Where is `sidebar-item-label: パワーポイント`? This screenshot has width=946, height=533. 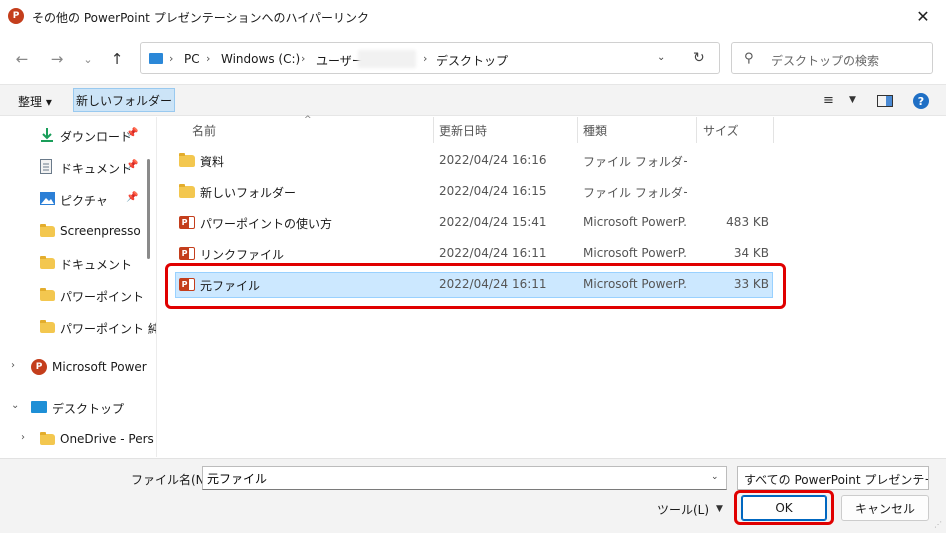
sidebar-item-label: パワーポイント is located at coordinates (102, 297).